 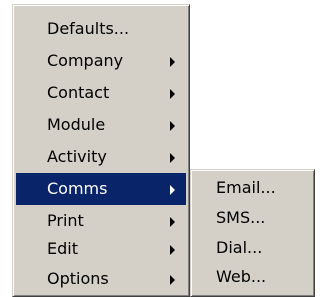 I want to click on menu-item-edit: Edit, so click(x=101, y=249).